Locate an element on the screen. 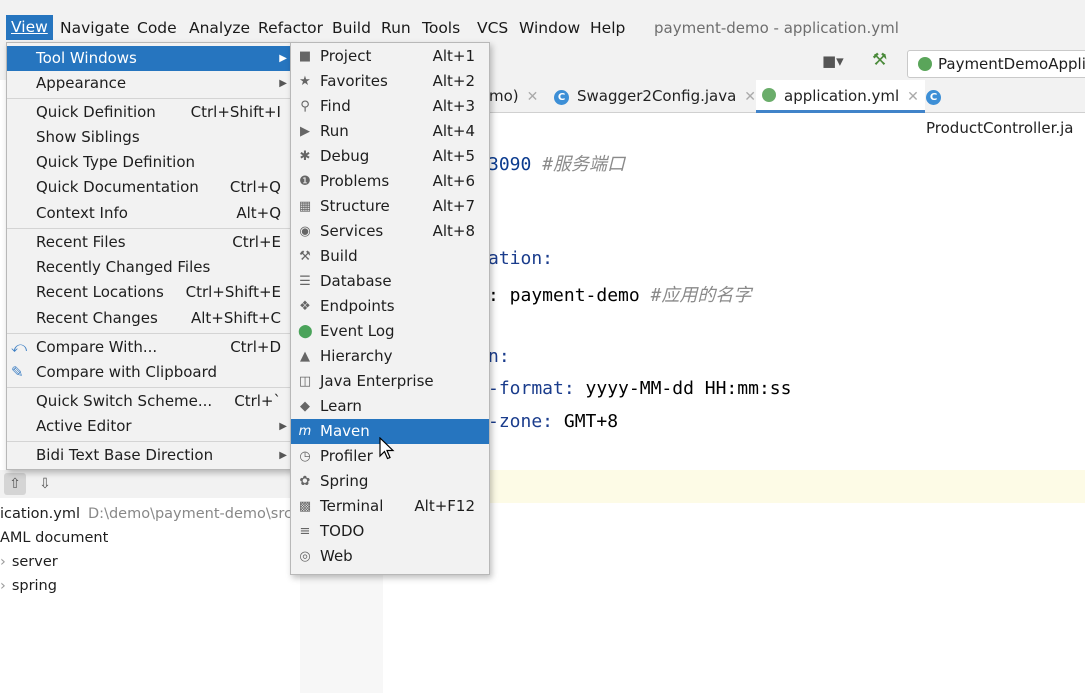 Image resolution: width=1085 pixels, height=693 pixels. file-path: D:\demo\payment-demo\src\ is located at coordinates (192, 514).